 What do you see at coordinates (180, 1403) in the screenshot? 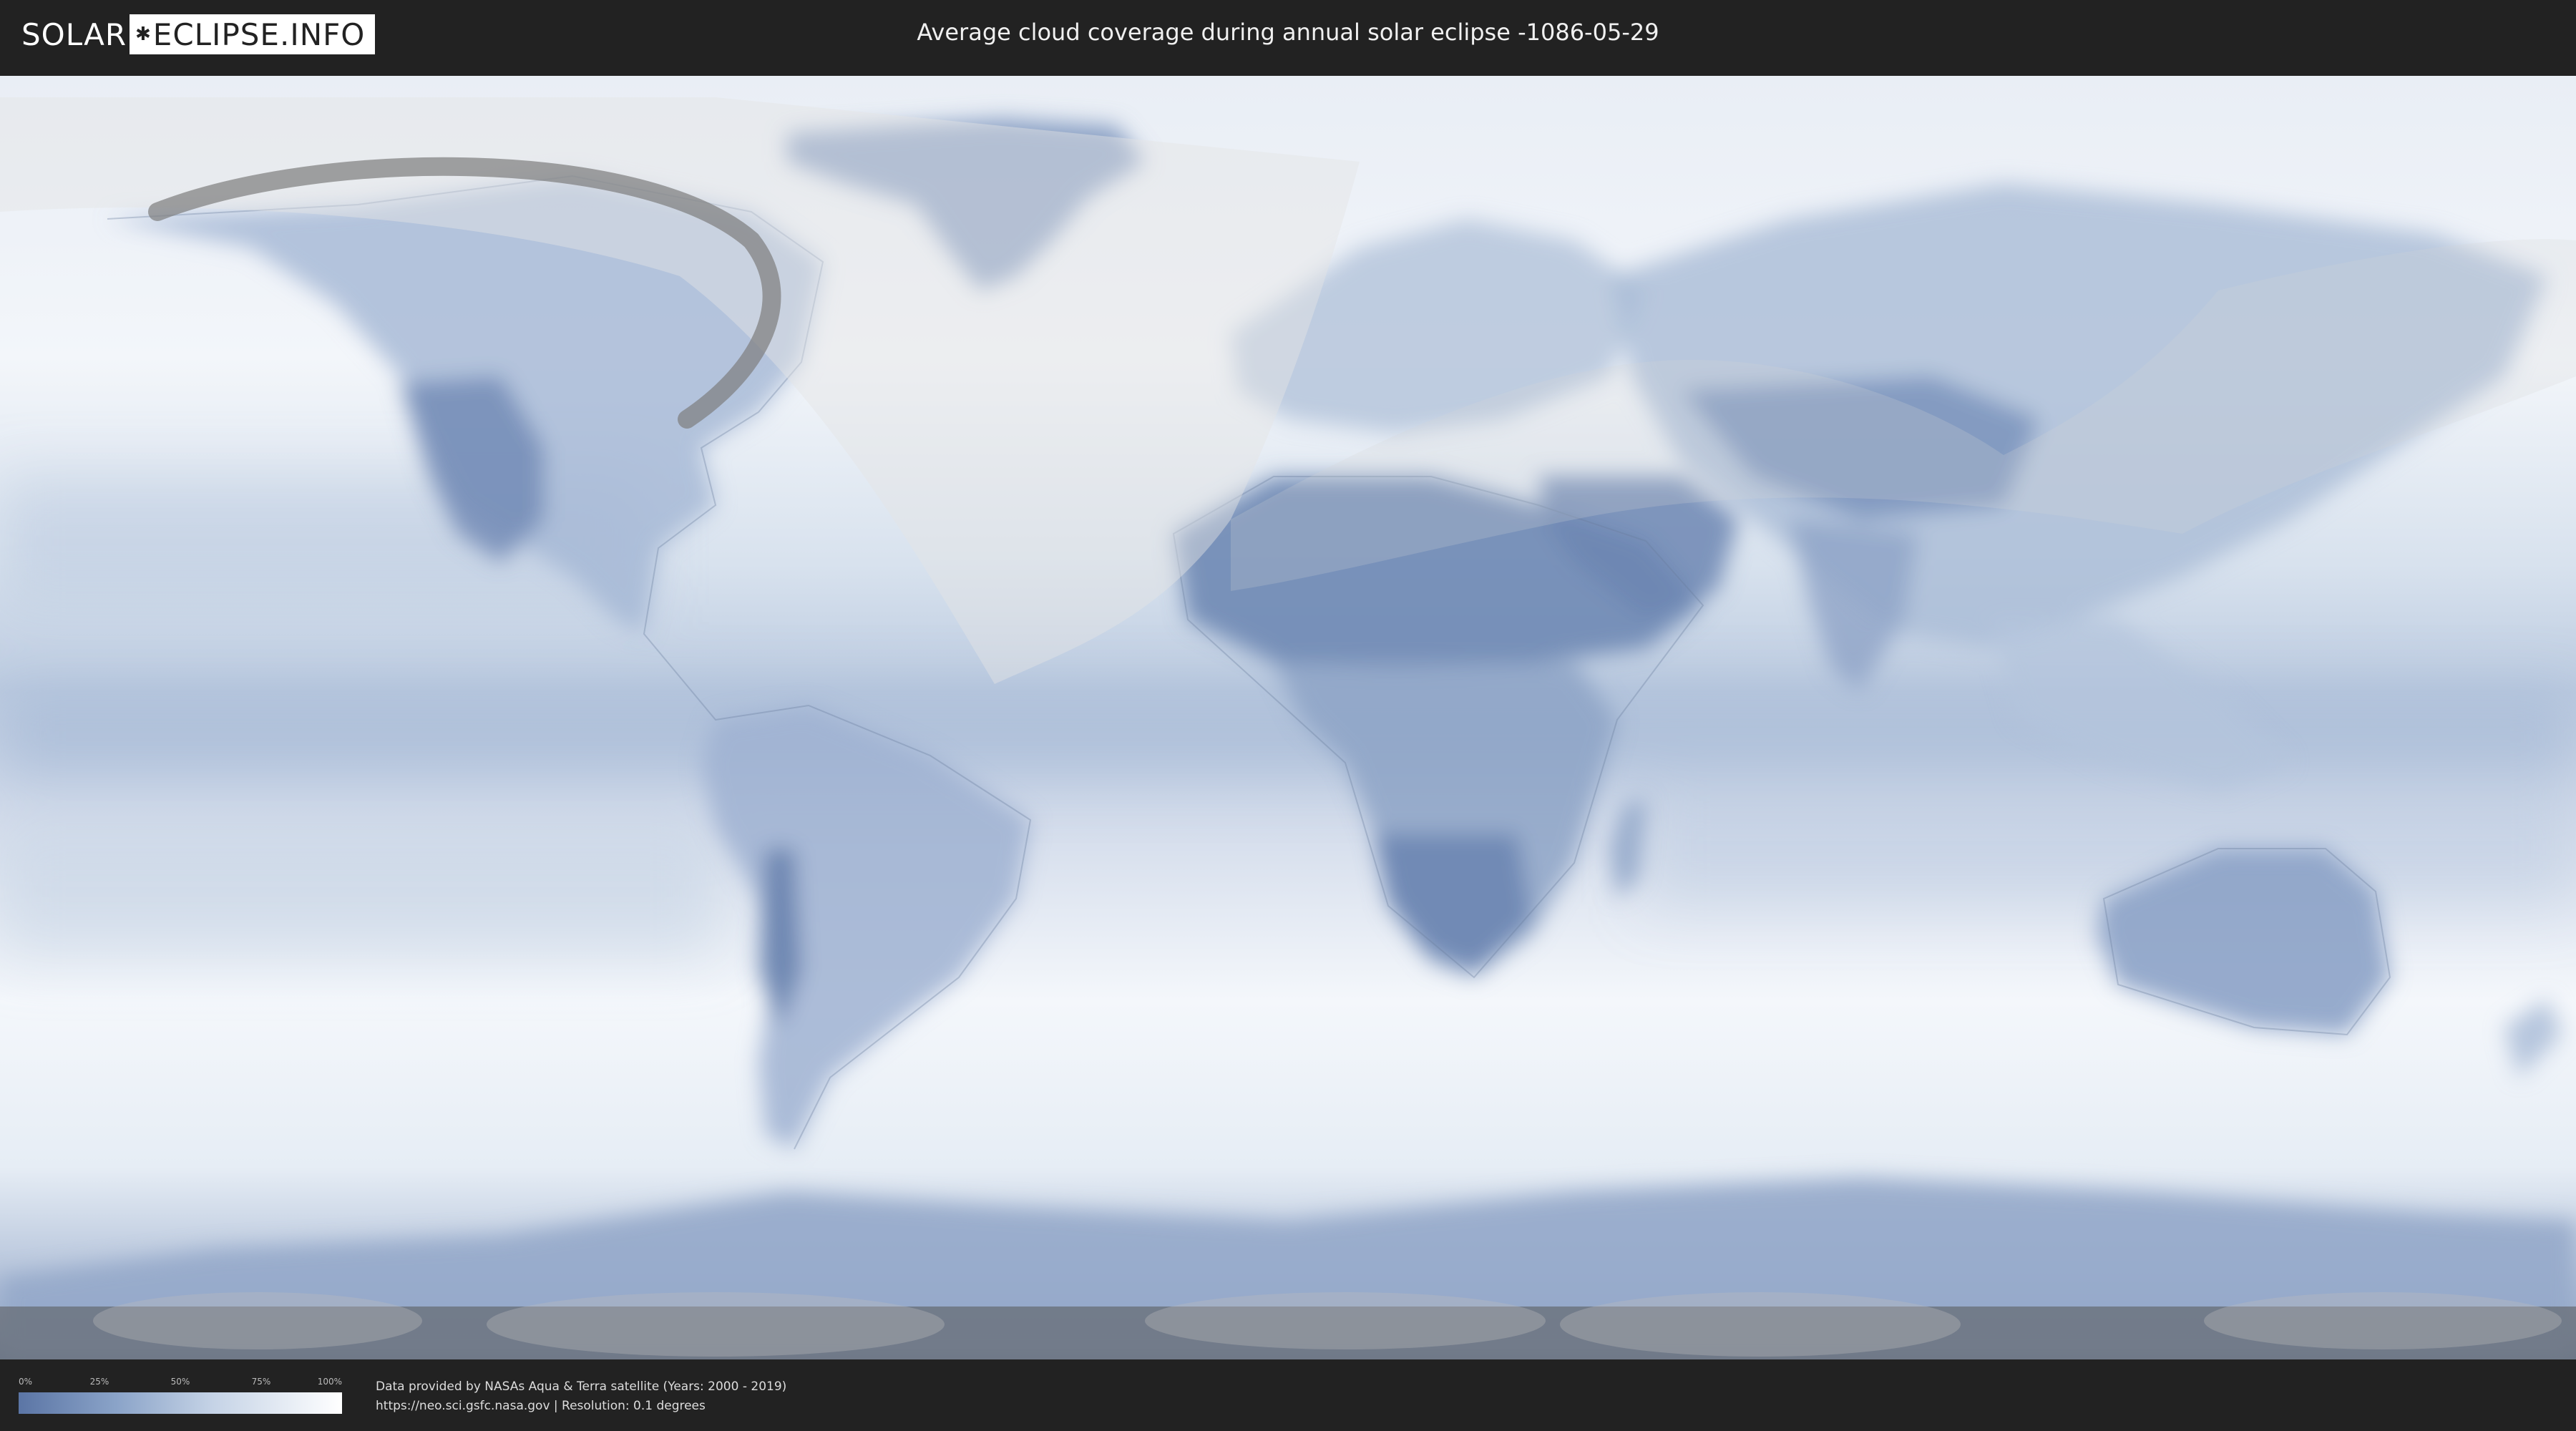
I see `cloud-coverage-legend-bar` at bounding box center [180, 1403].